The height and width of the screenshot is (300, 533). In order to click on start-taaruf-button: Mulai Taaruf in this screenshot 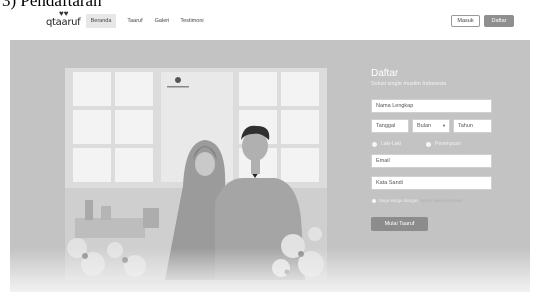, I will do `click(399, 224)`.